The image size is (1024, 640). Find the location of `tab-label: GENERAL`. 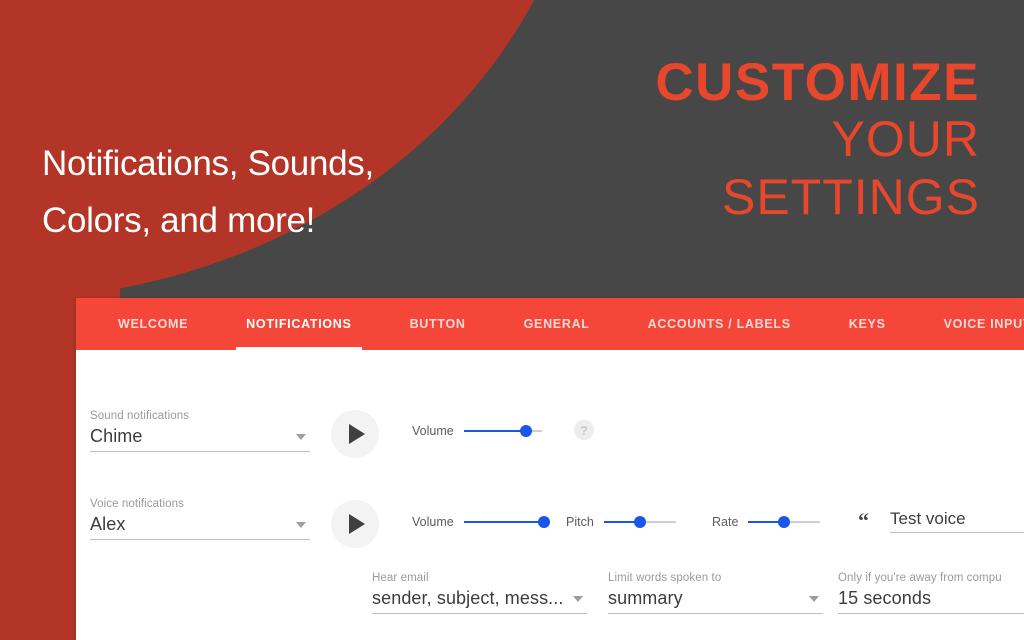

tab-label: GENERAL is located at coordinates (556, 324).